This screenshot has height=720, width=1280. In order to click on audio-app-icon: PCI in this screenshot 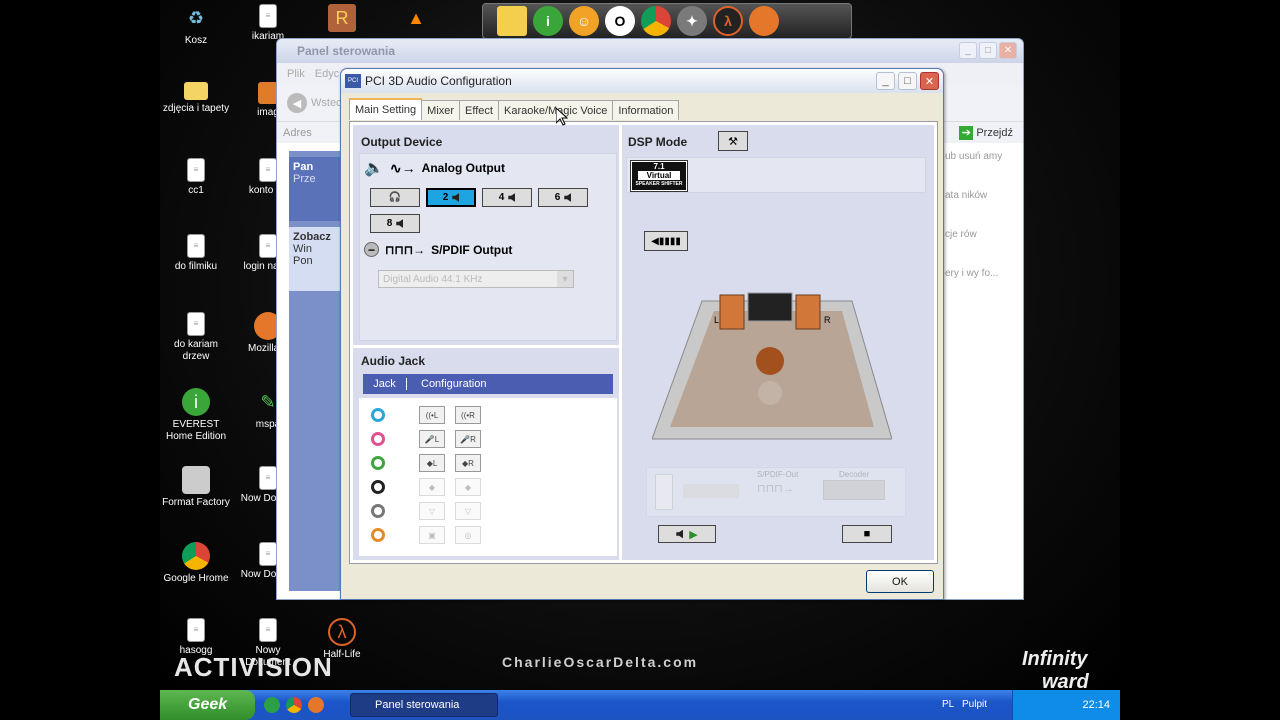, I will do `click(353, 81)`.